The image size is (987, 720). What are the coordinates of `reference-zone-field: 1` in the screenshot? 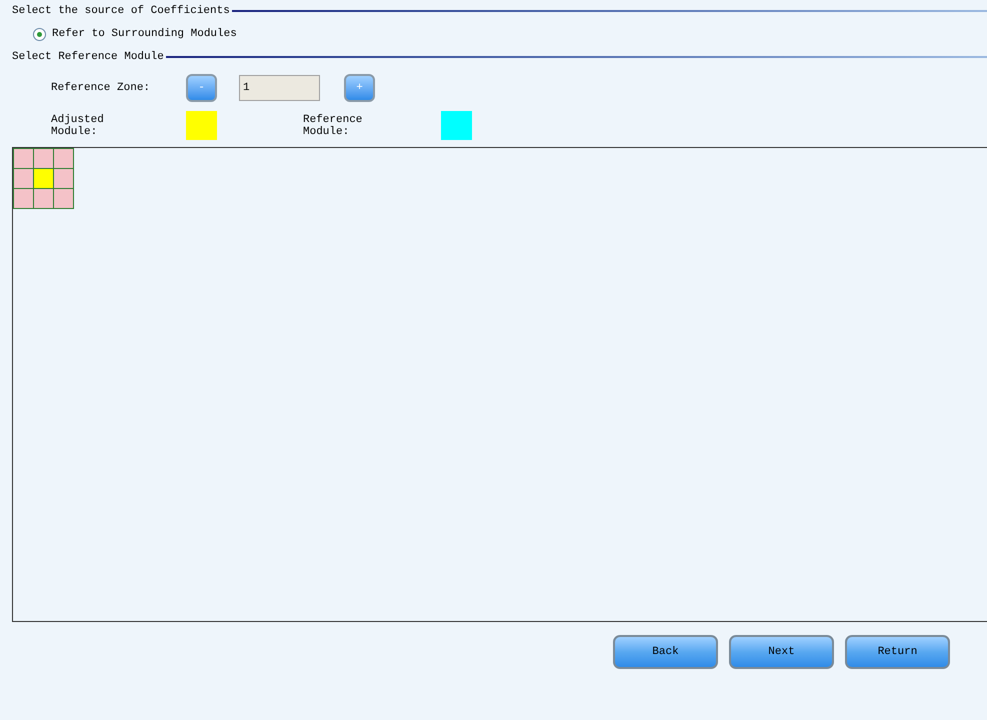 It's located at (279, 88).